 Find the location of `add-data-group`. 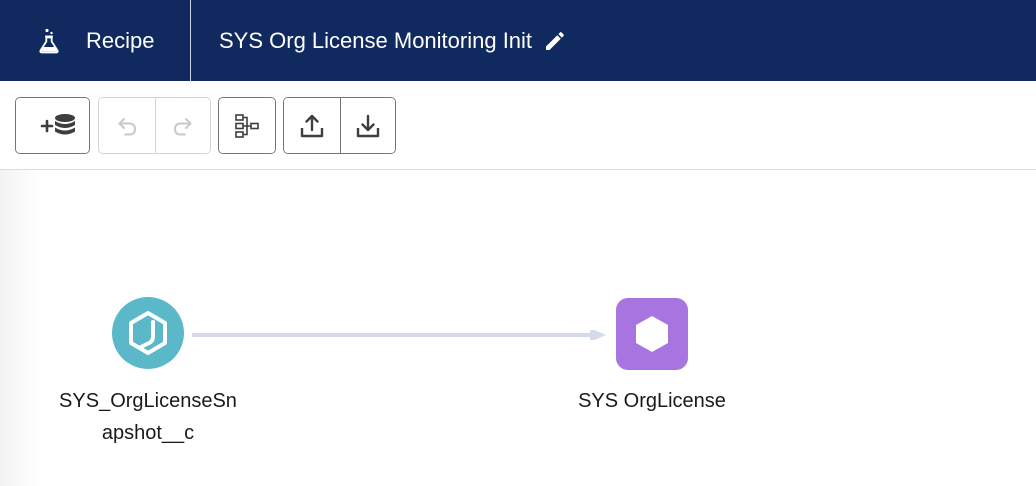

add-data-group is located at coordinates (52, 125).